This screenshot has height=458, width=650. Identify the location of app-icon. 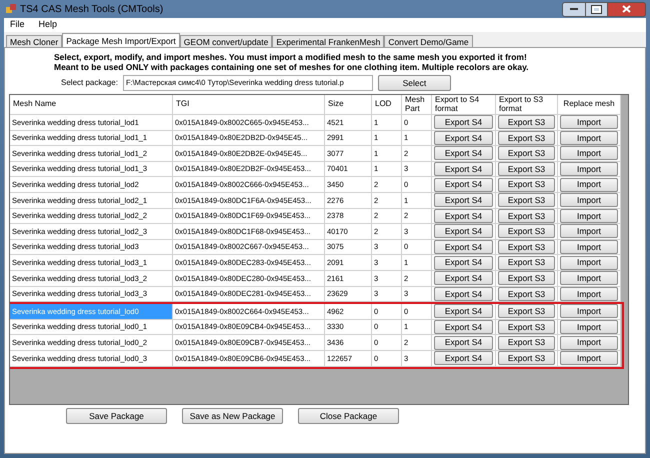
(11, 9).